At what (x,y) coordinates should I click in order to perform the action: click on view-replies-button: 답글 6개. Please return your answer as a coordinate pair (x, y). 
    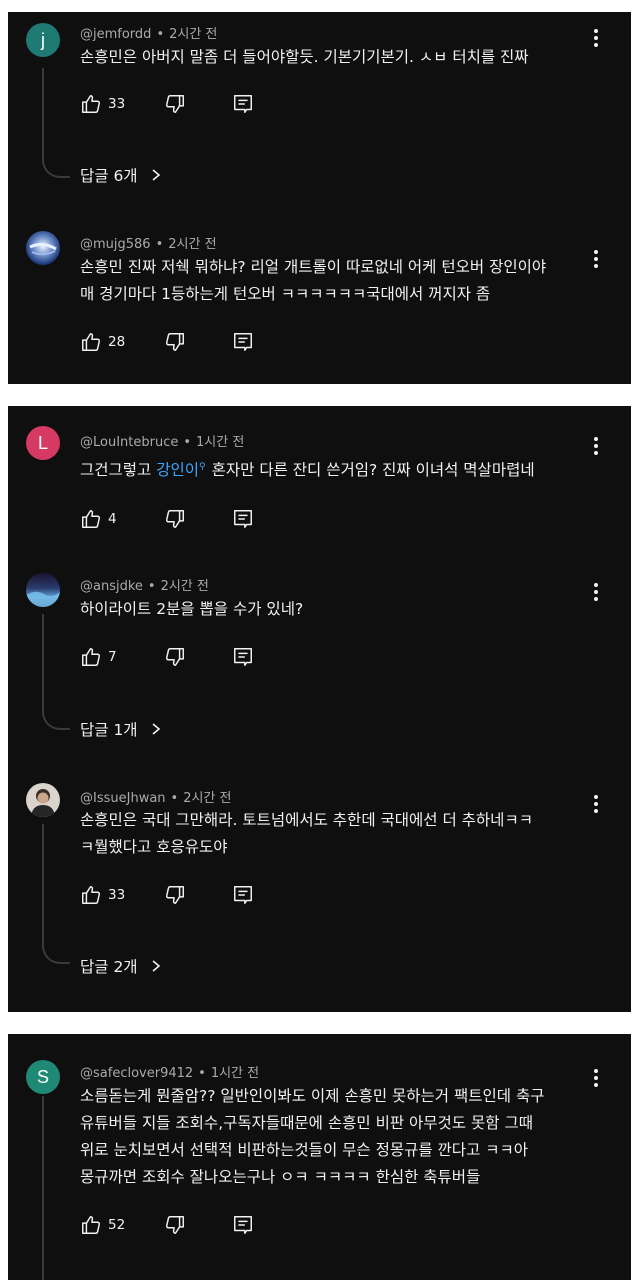
    Looking at the image, I should click on (121, 175).